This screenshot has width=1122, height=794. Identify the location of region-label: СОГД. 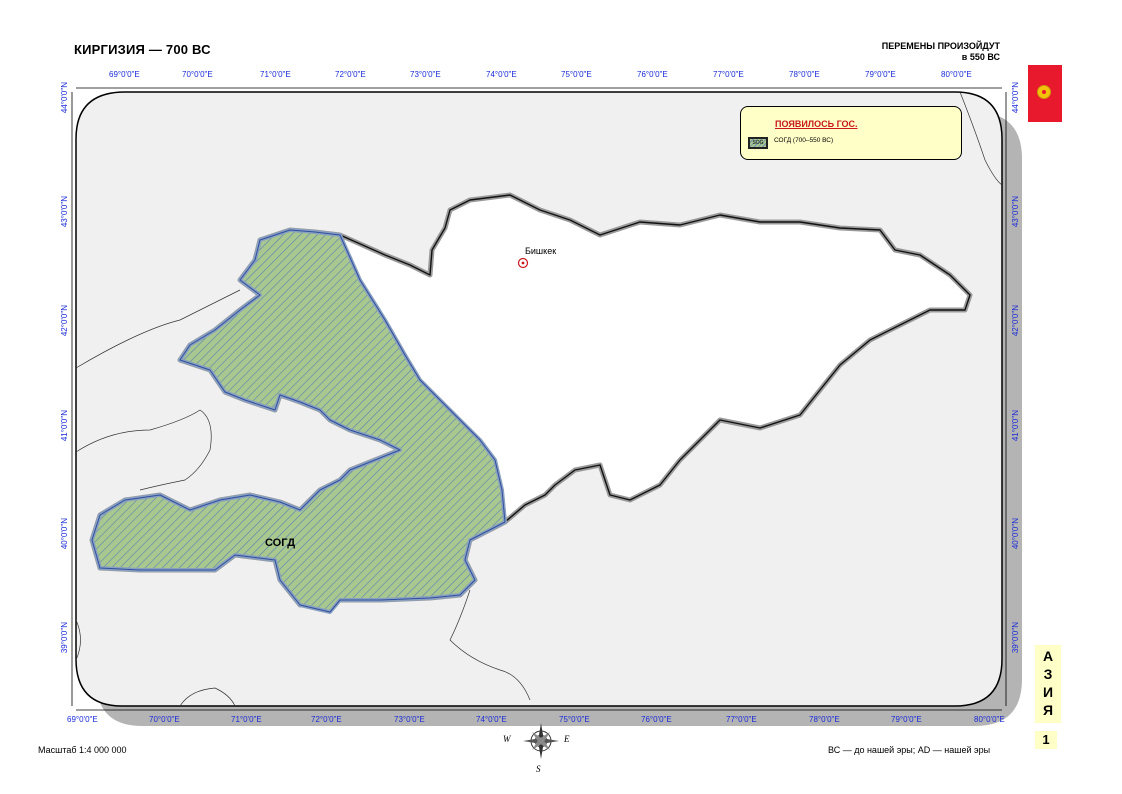
(280, 543).